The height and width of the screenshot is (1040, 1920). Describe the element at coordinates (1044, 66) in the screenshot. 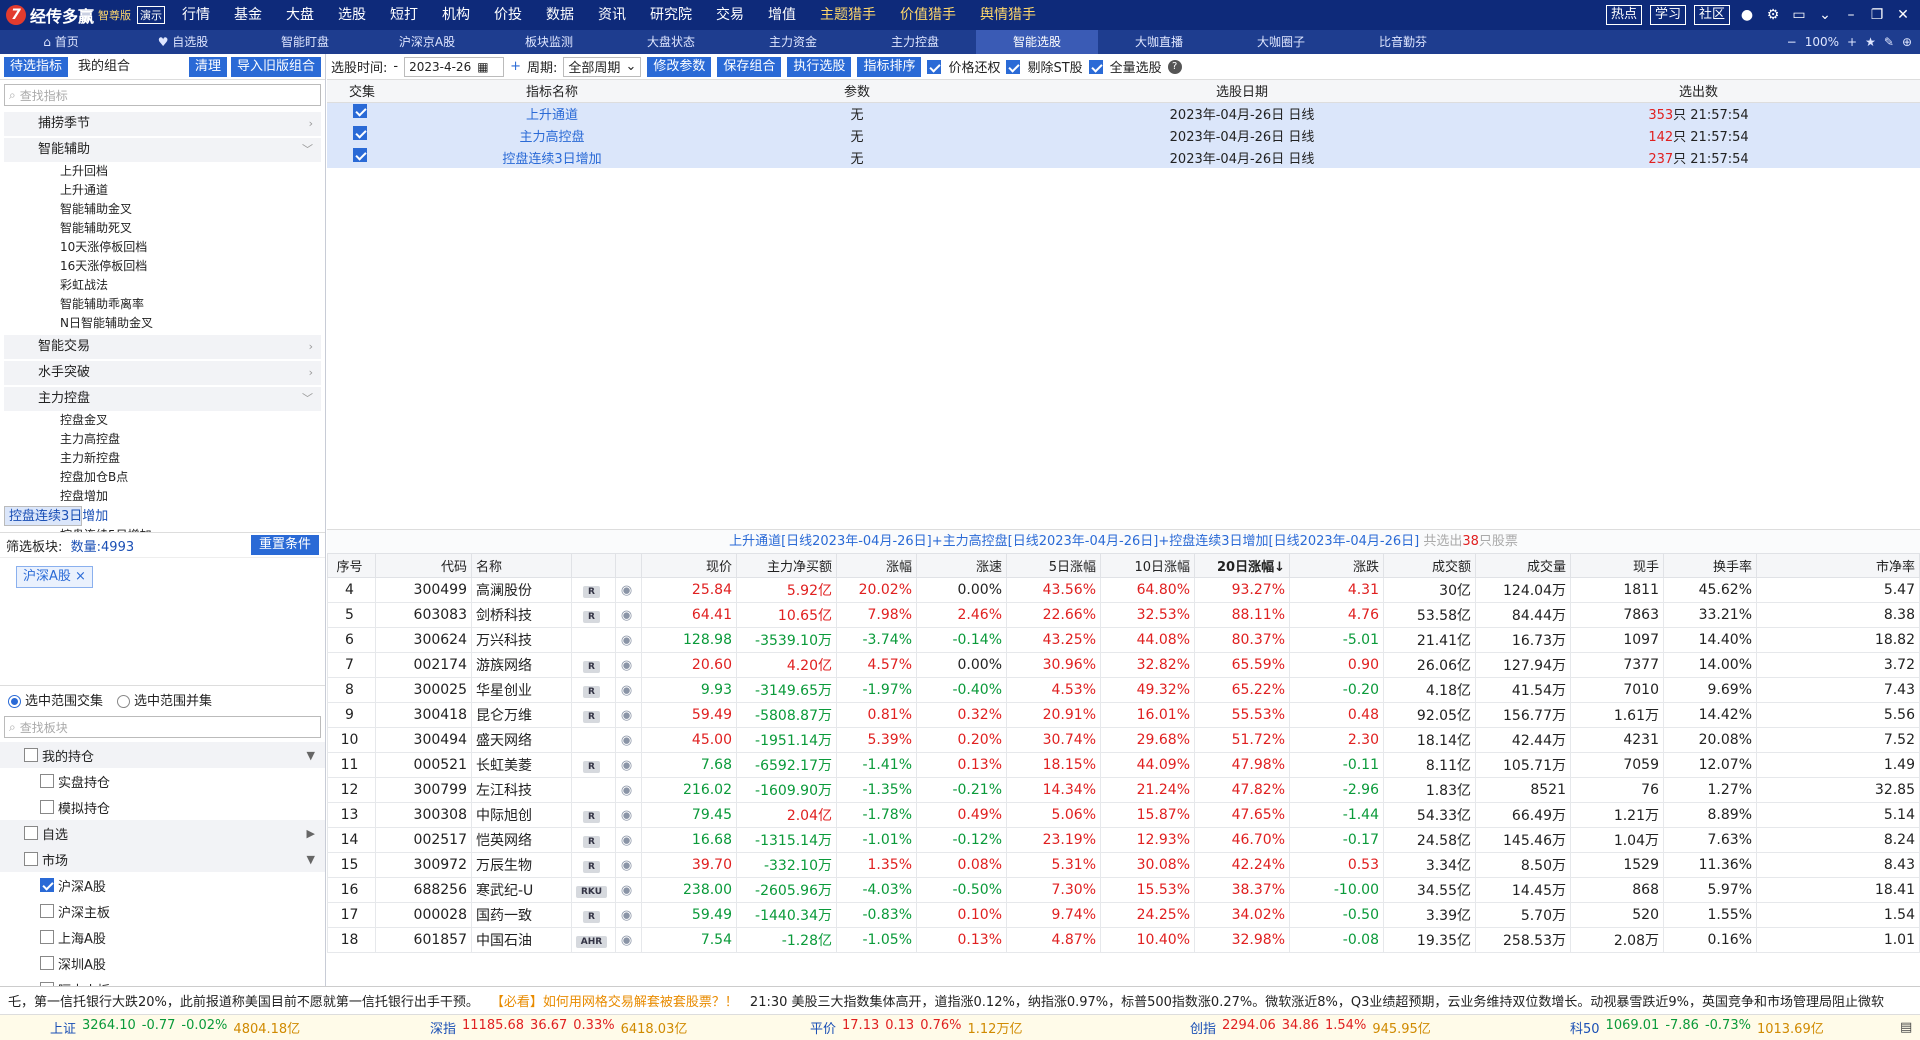

I see `exclude-st-checkbox: 剔除ST股` at that location.